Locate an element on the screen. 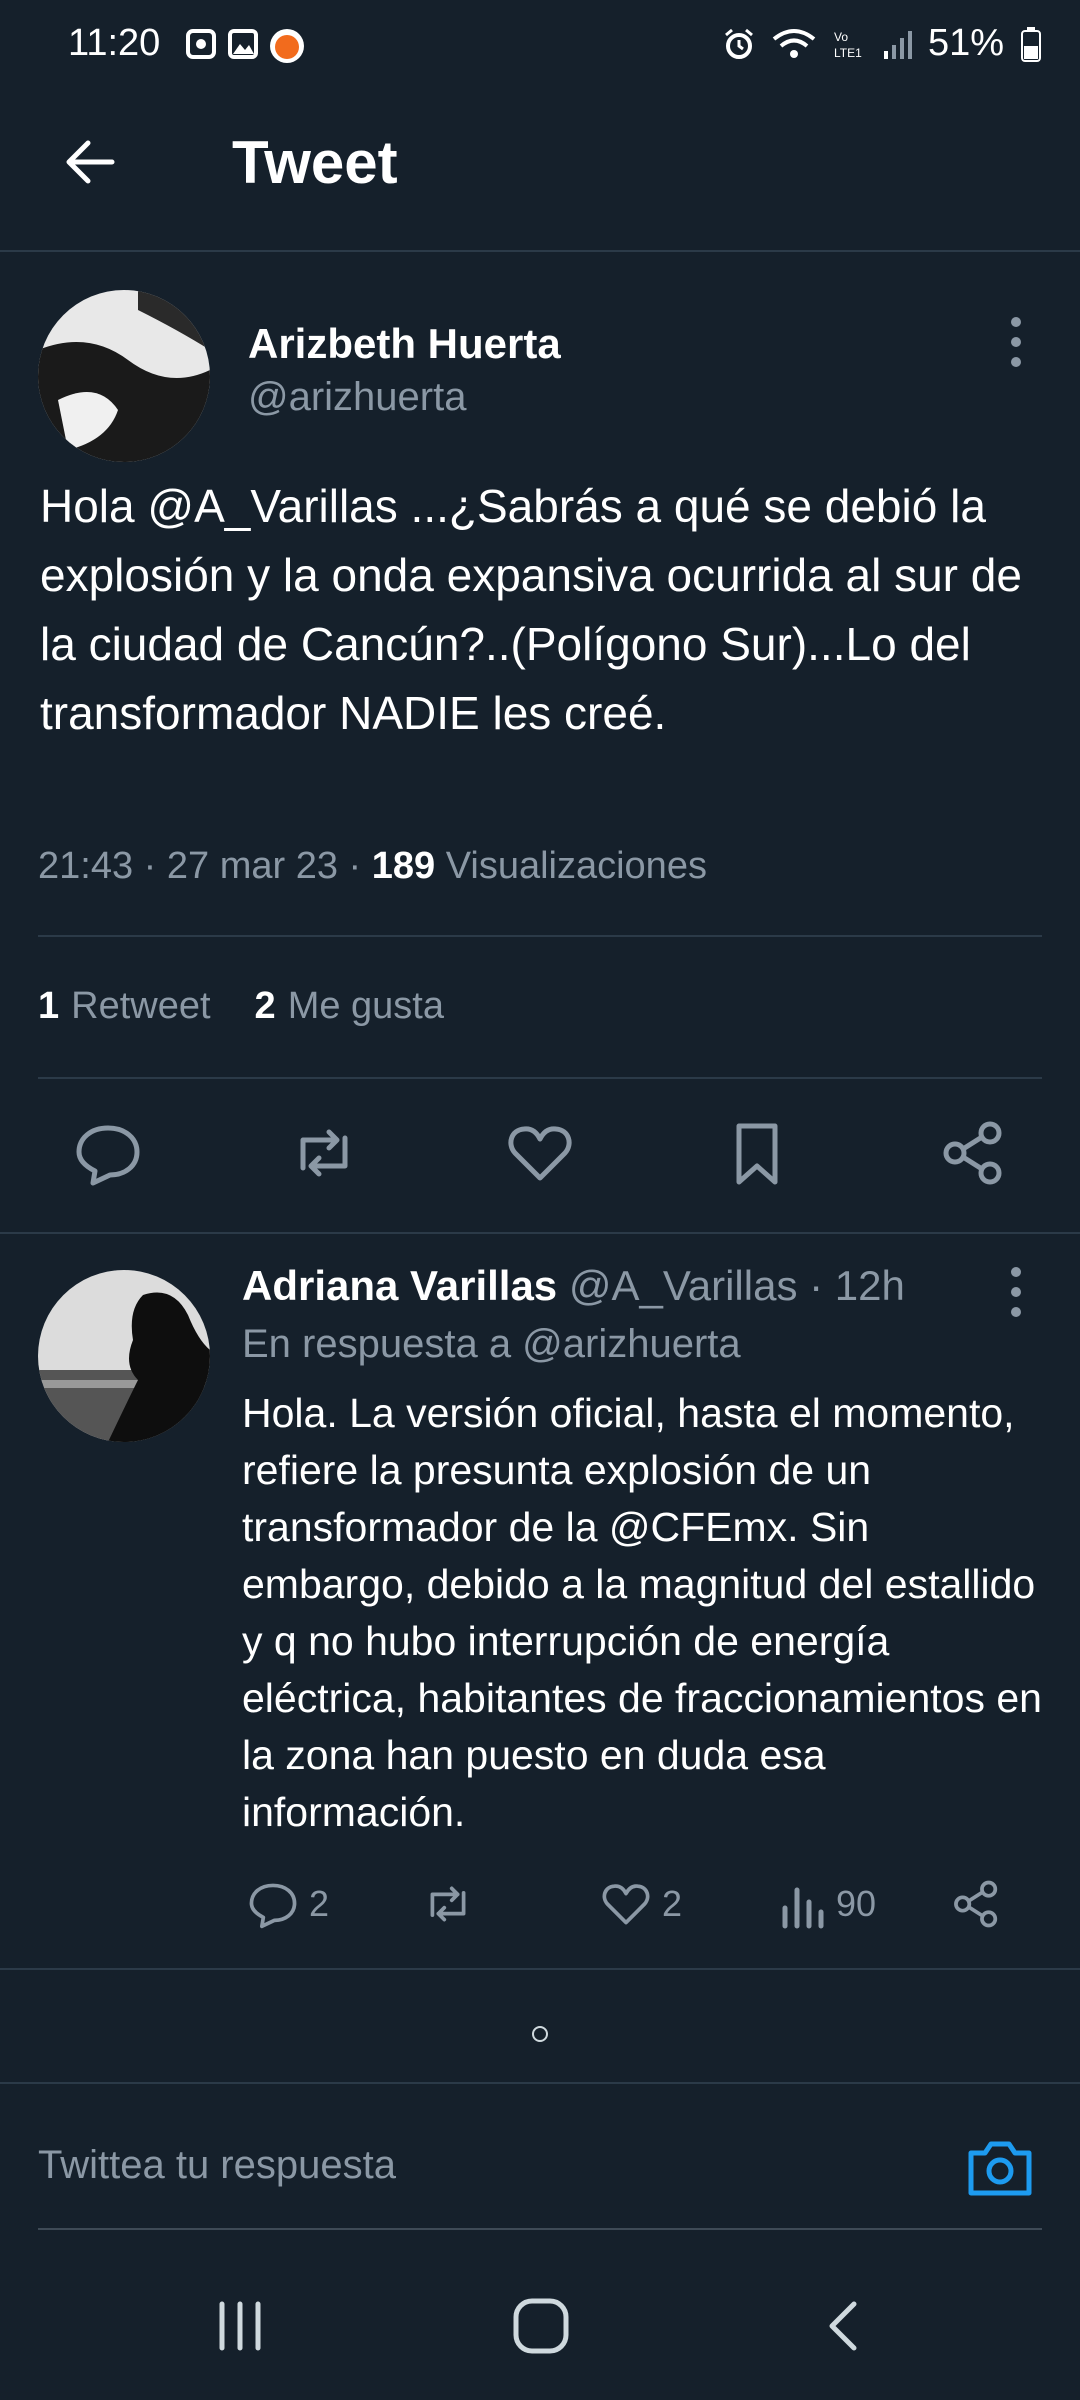 This screenshot has width=1080, height=2400. reply-compose-input: Twittea tu respuesta is located at coordinates (217, 2165).